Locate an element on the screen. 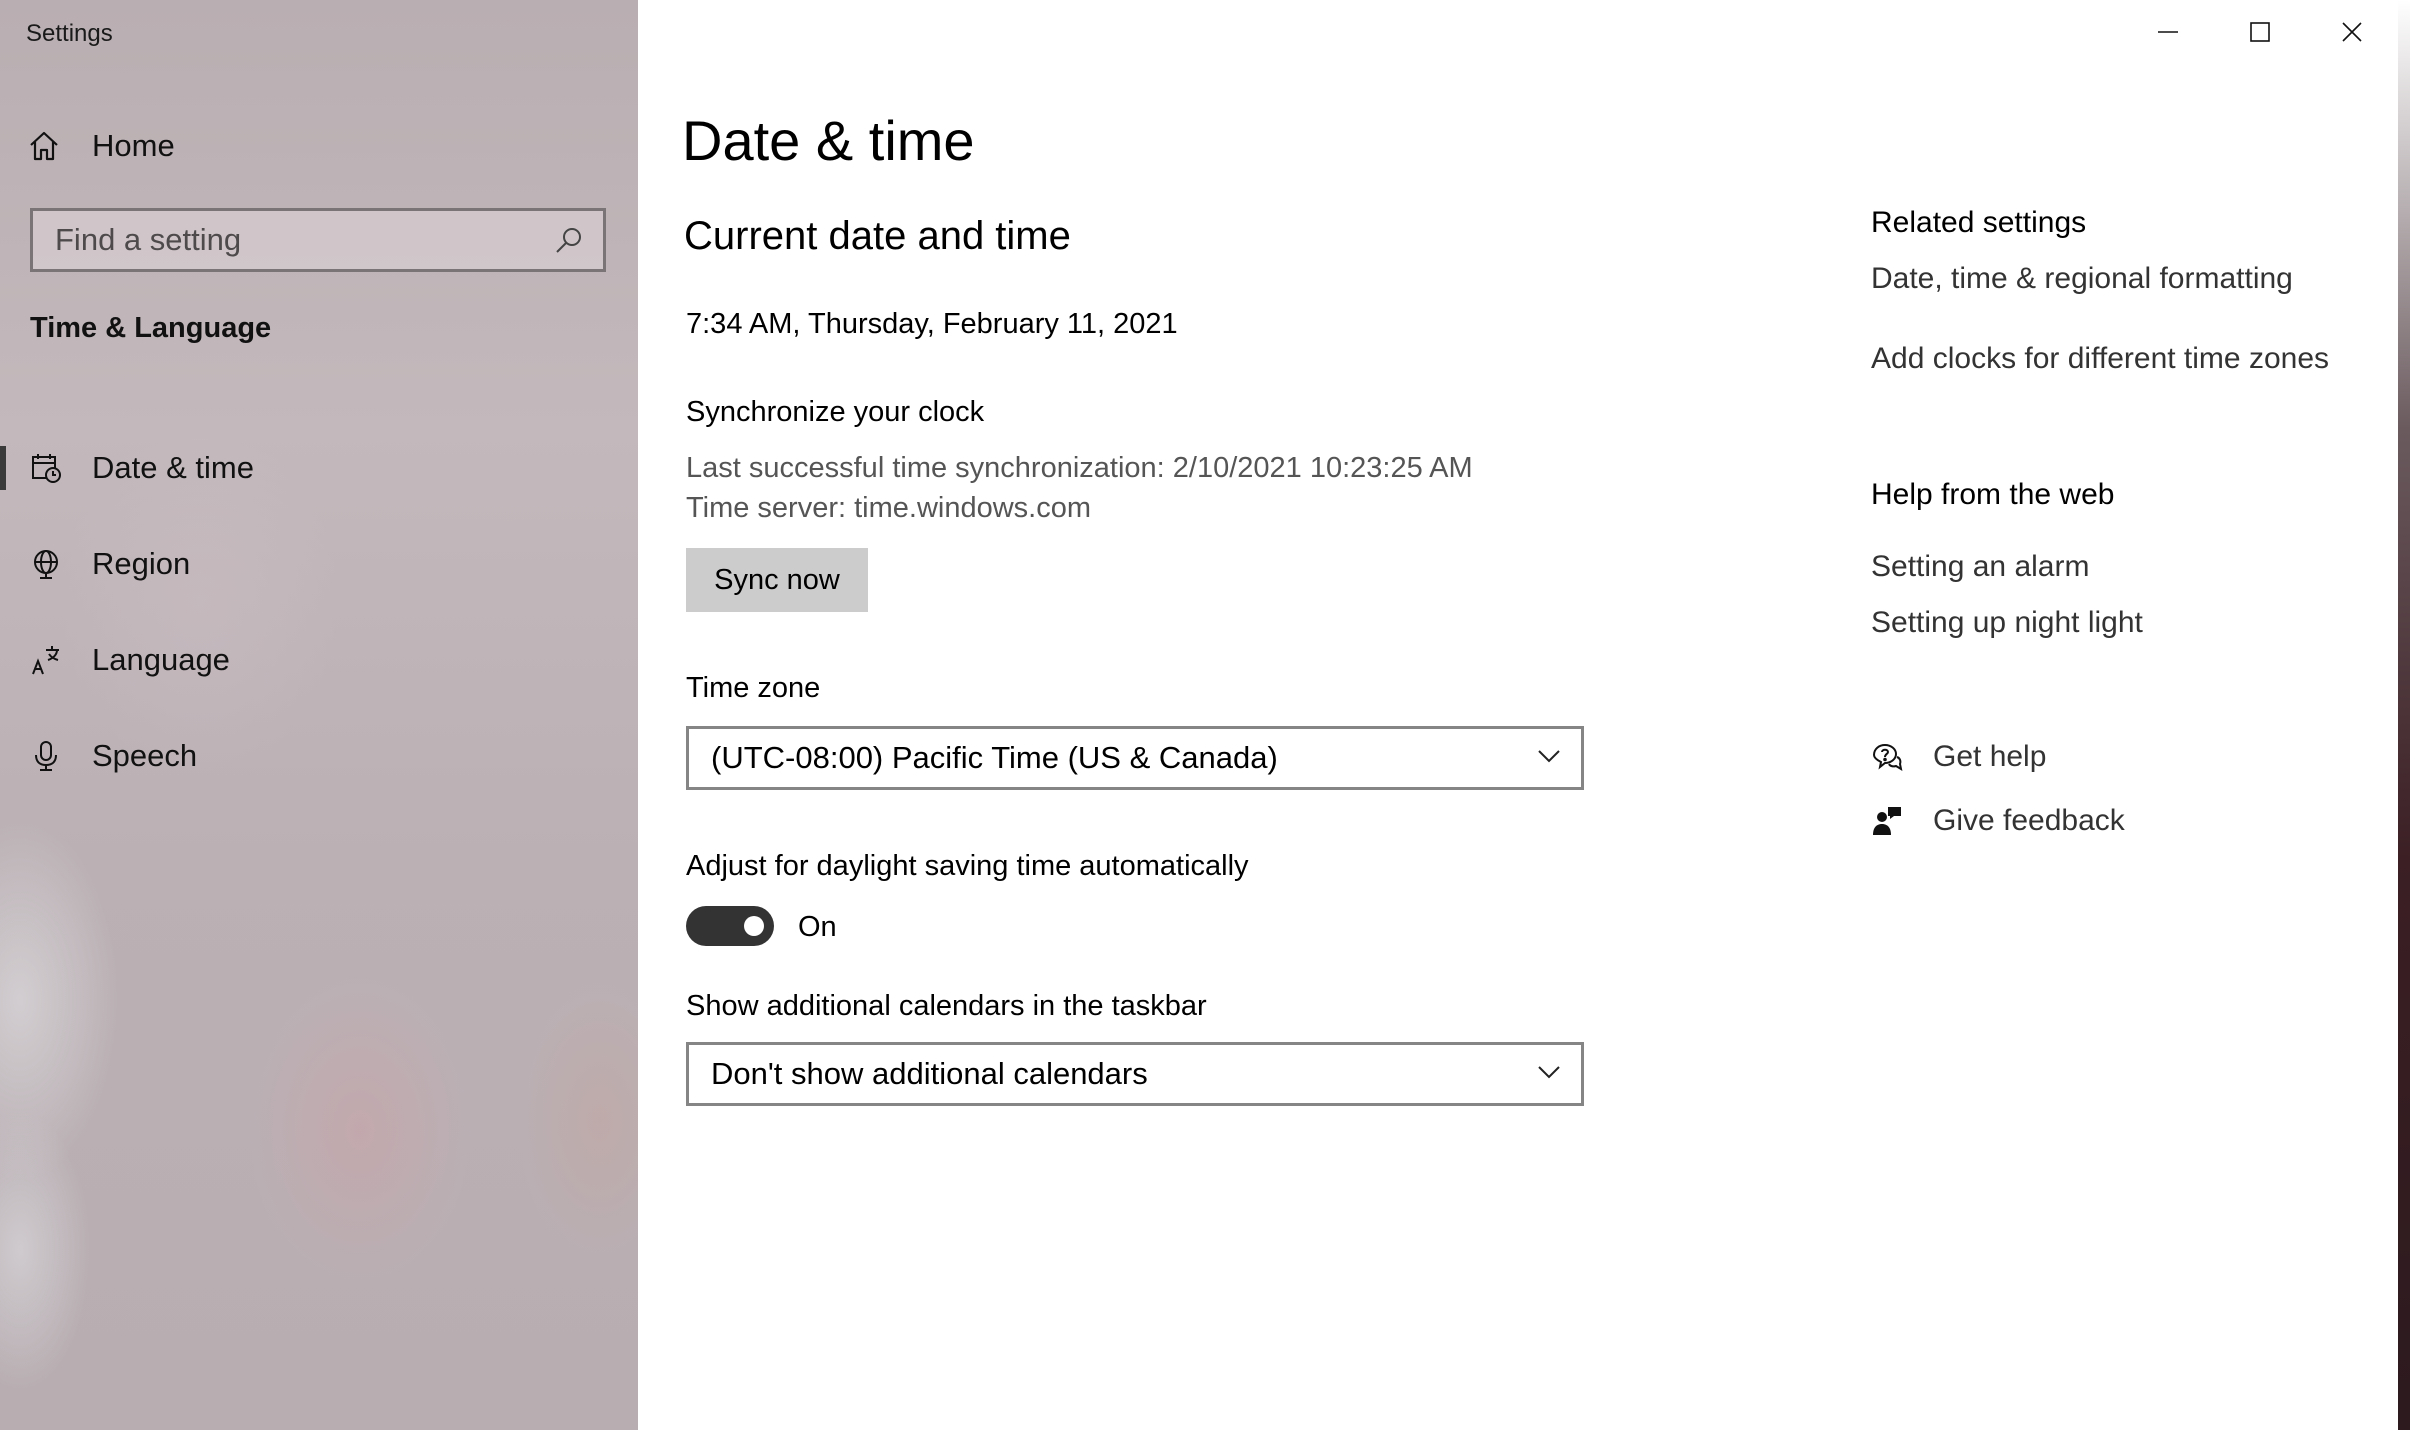 Image resolution: width=2410 pixels, height=1430 pixels. sidebar-item-label: Region is located at coordinates (141, 563).